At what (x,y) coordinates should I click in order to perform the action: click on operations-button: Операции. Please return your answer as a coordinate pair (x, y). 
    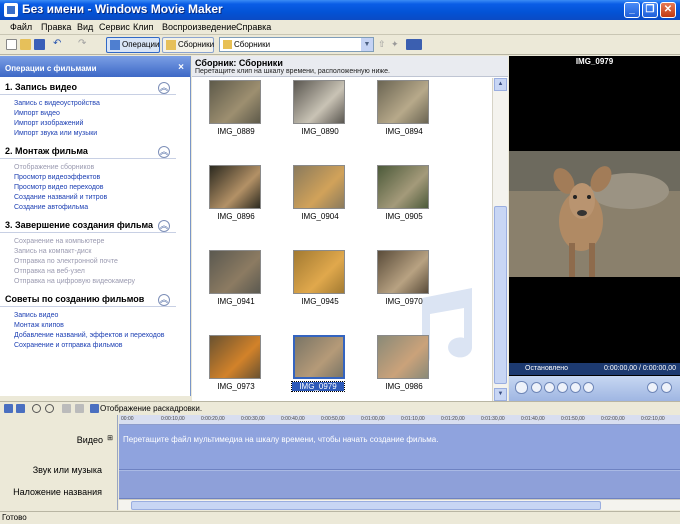
    Looking at the image, I should click on (133, 45).